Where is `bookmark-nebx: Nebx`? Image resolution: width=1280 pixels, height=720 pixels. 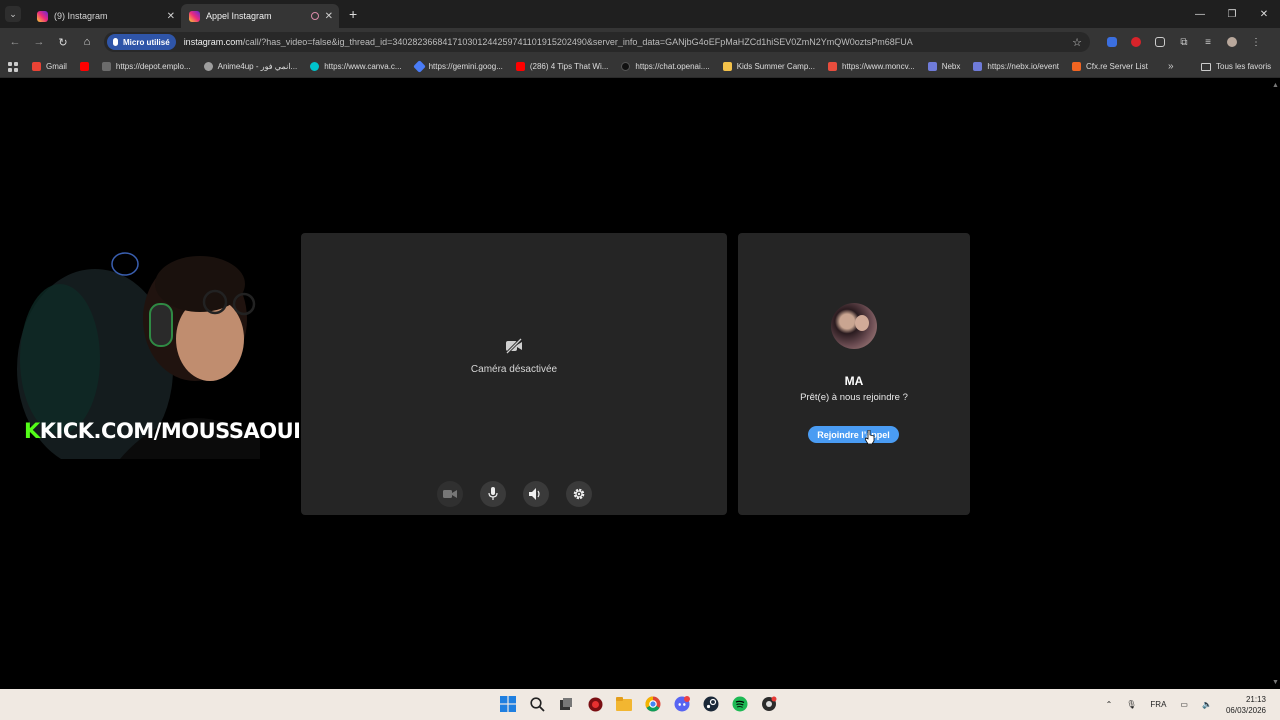
bookmark-nebx: Nebx is located at coordinates (943, 66).